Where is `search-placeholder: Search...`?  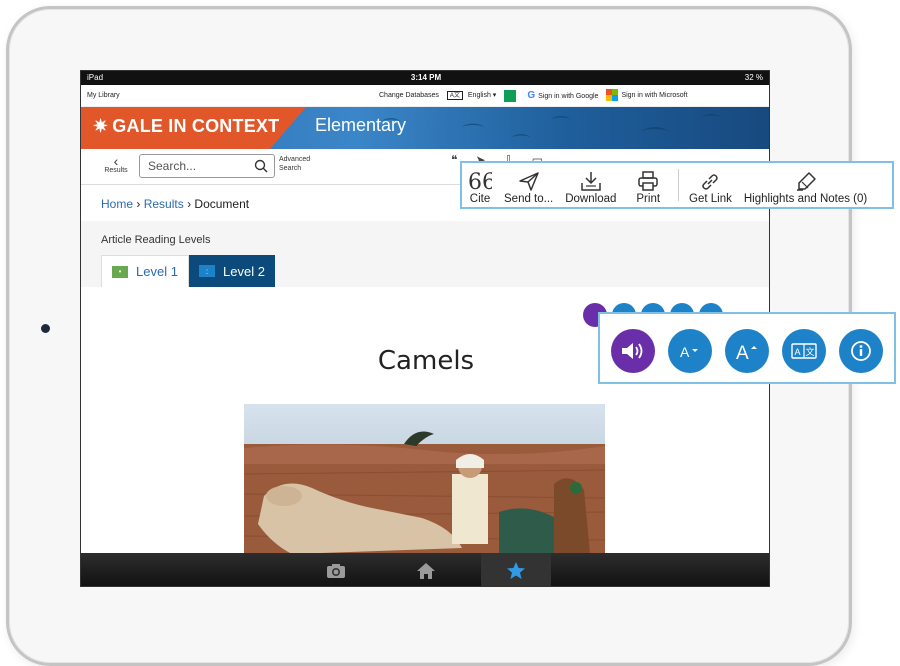
search-placeholder: Search... is located at coordinates (172, 166).